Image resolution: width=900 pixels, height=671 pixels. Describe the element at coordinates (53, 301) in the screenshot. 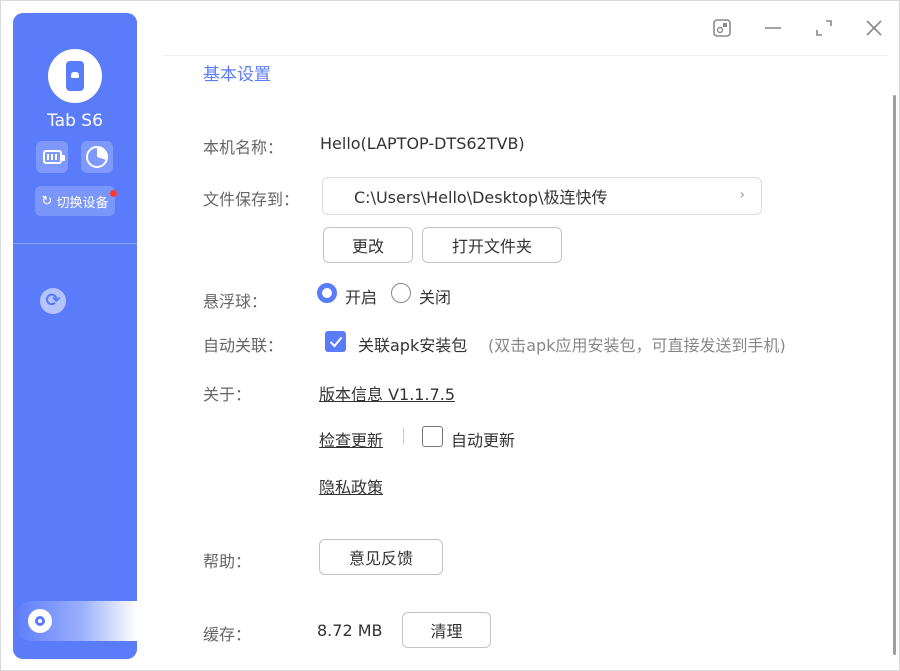

I see `sync-icon: ⟳` at that location.